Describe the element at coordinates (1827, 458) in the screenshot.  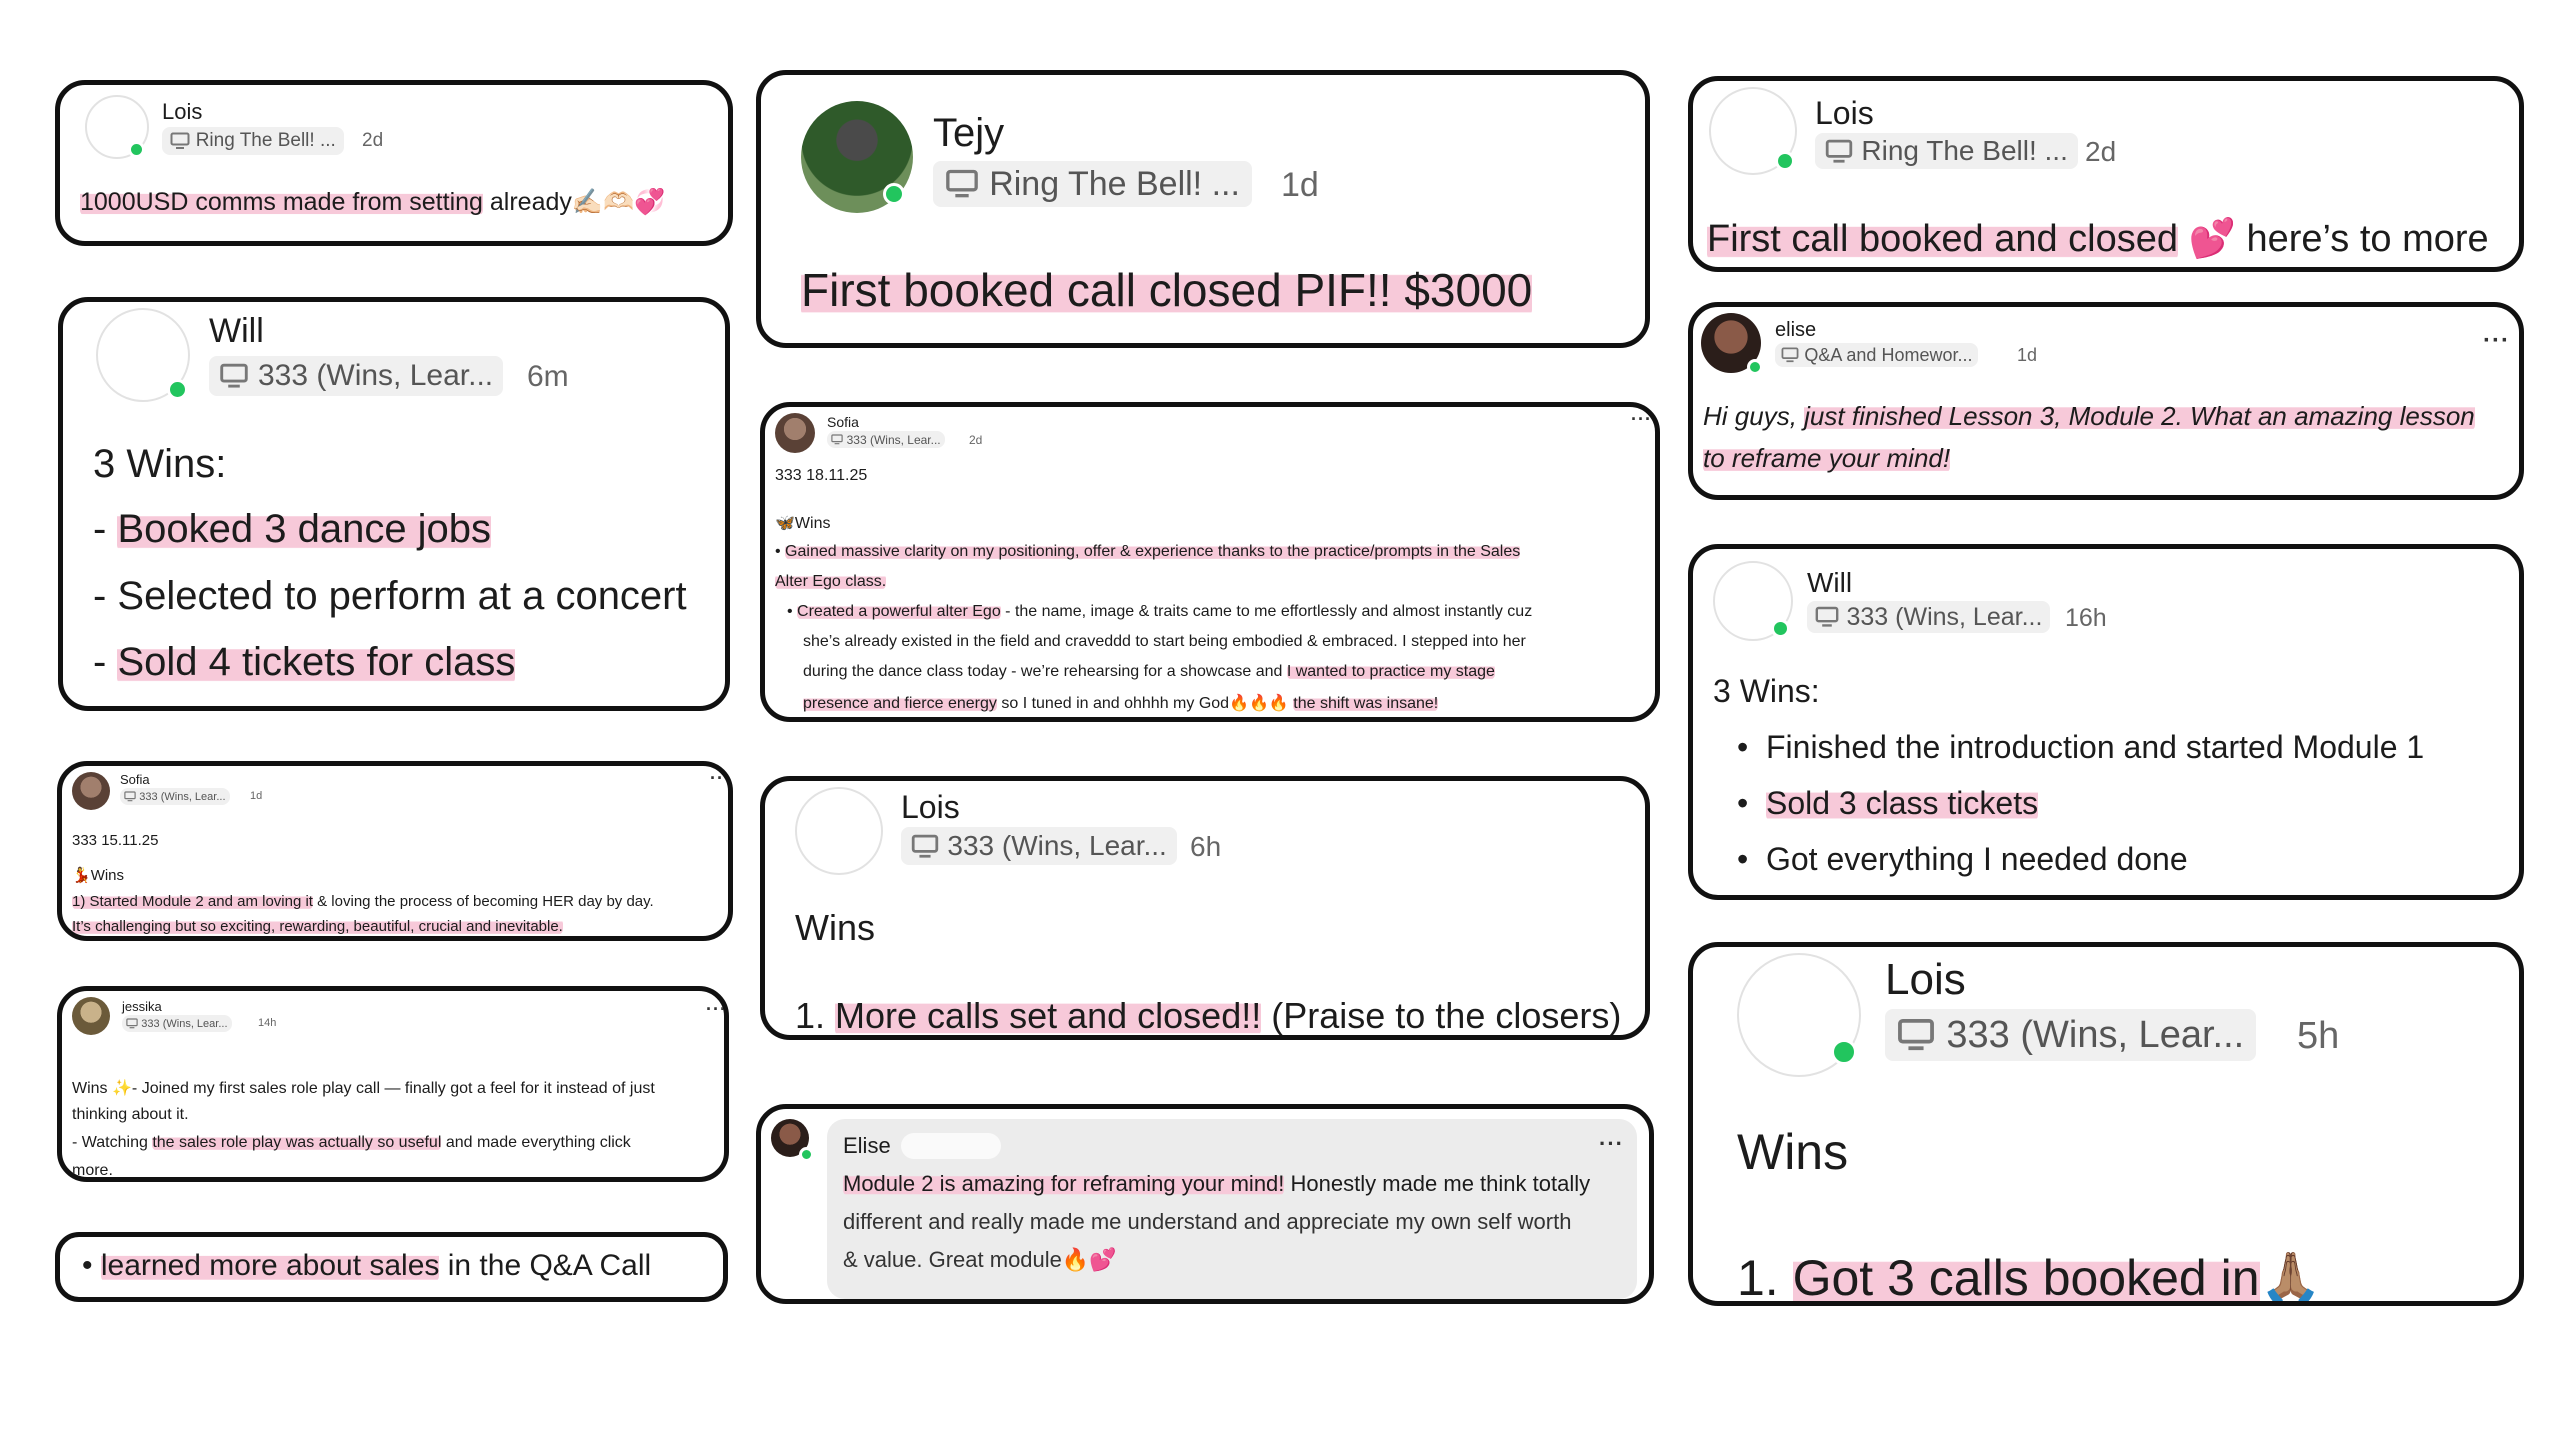
I see `post-text-line-2: to reframe your mind!` at that location.